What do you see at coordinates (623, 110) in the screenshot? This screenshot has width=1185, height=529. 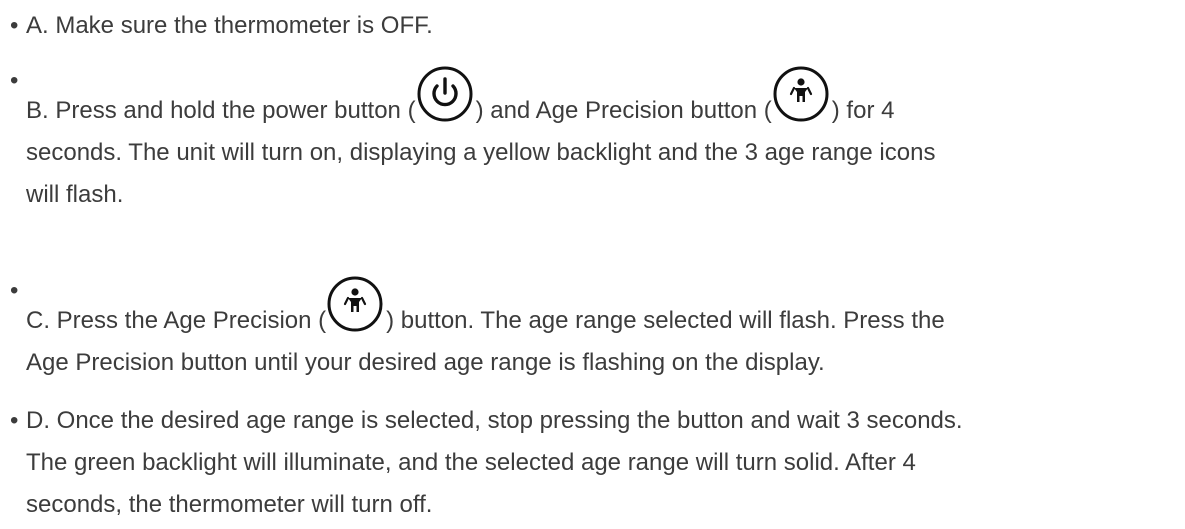 I see `step-b-text-2: ) and Age Precision button (` at bounding box center [623, 110].